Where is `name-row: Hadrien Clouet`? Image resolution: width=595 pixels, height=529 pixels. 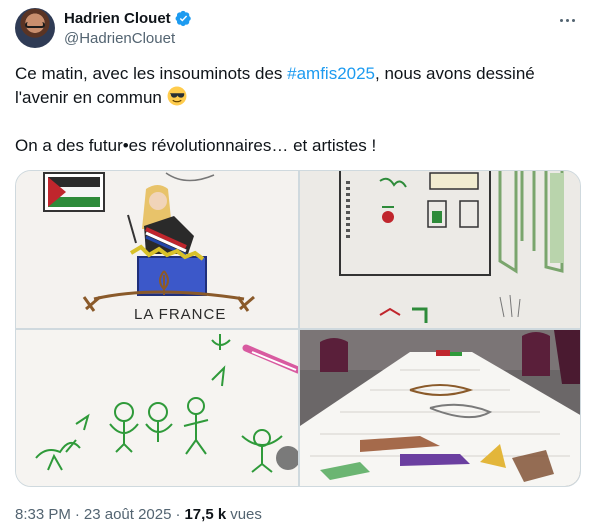 name-row: Hadrien Clouet is located at coordinates (128, 18).